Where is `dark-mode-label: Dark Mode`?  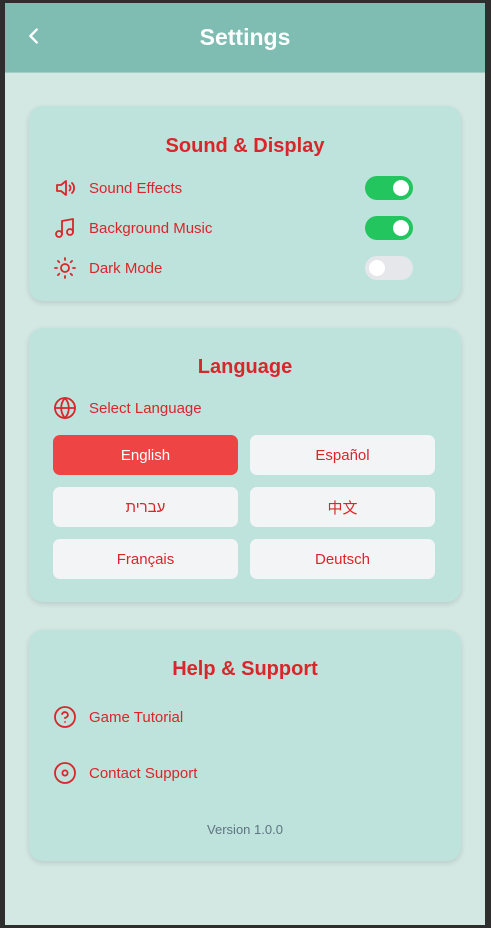
dark-mode-label: Dark Mode is located at coordinates (126, 268).